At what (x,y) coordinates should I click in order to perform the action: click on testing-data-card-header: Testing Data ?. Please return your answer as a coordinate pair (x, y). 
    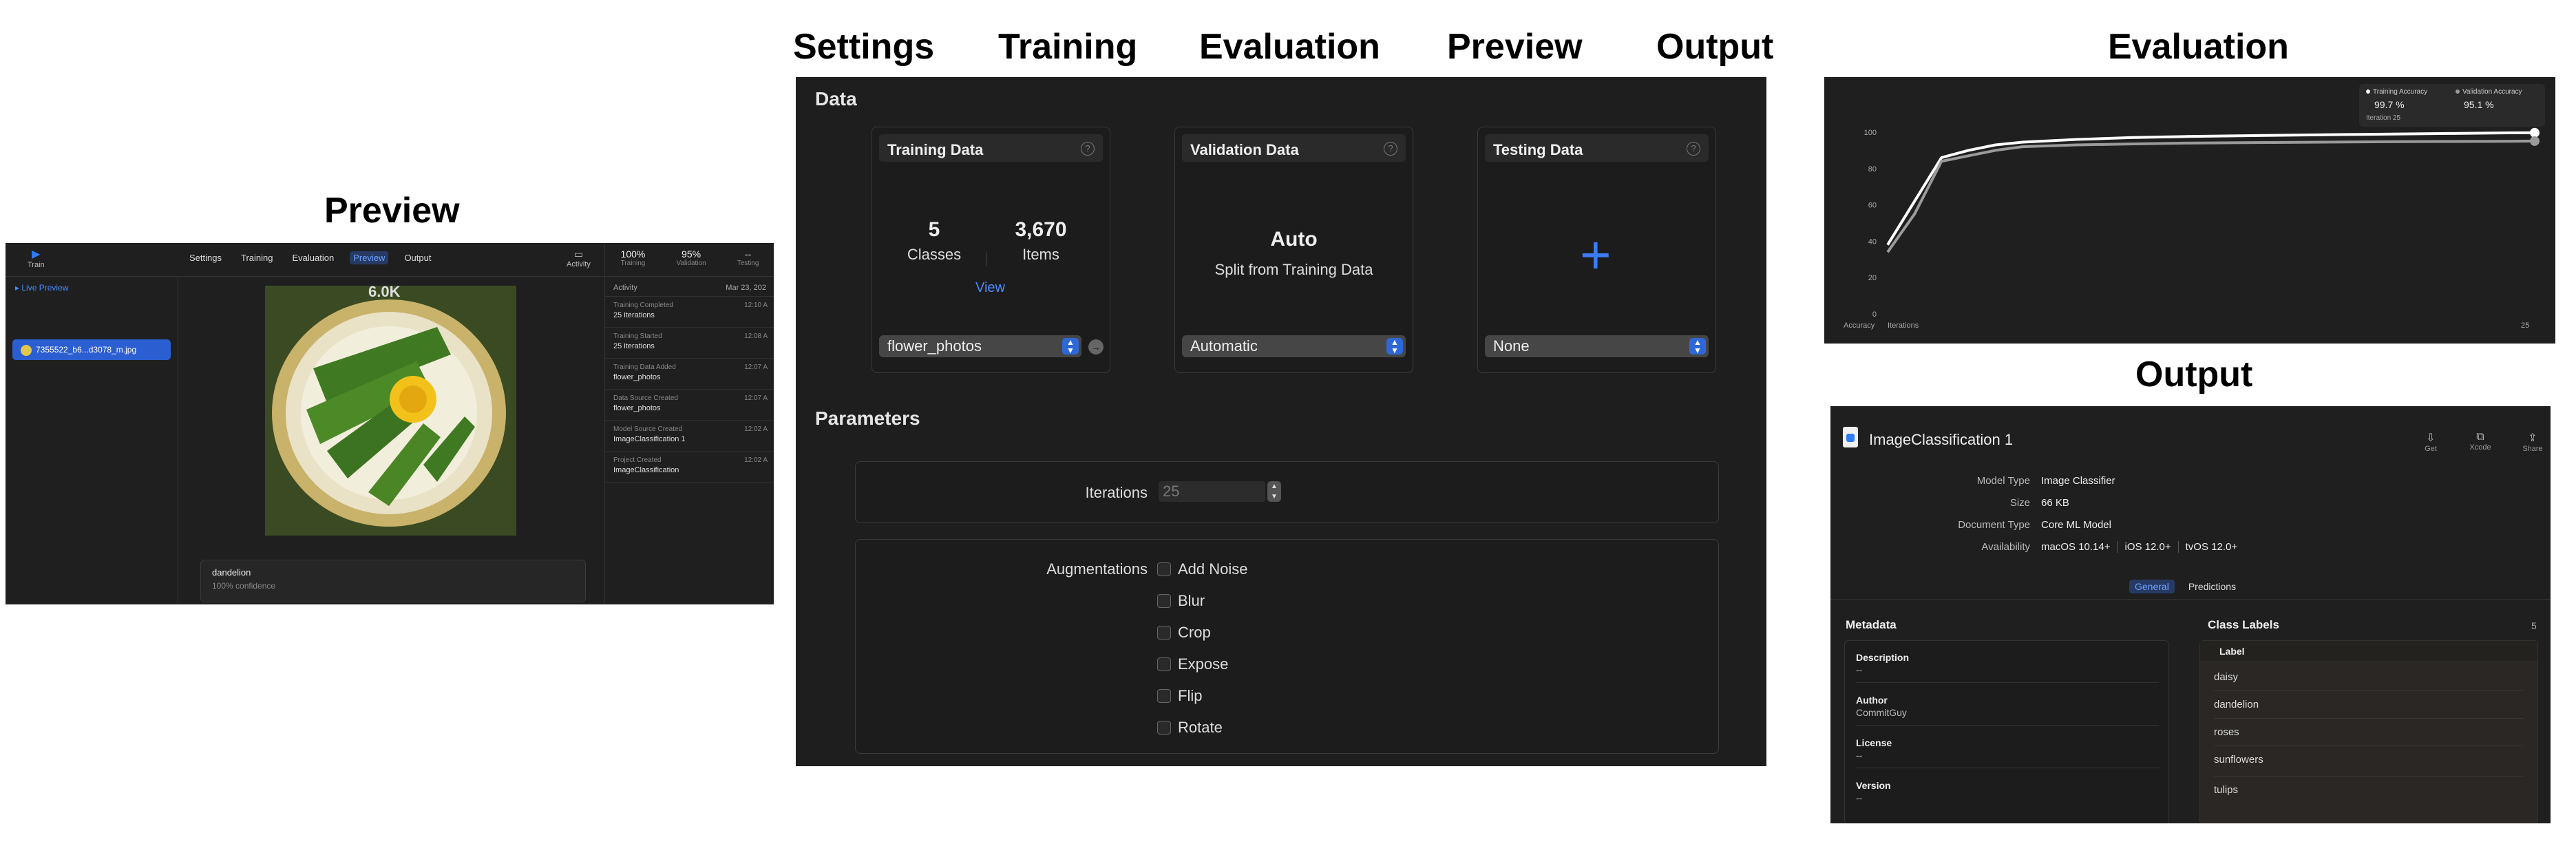
    Looking at the image, I should click on (1597, 148).